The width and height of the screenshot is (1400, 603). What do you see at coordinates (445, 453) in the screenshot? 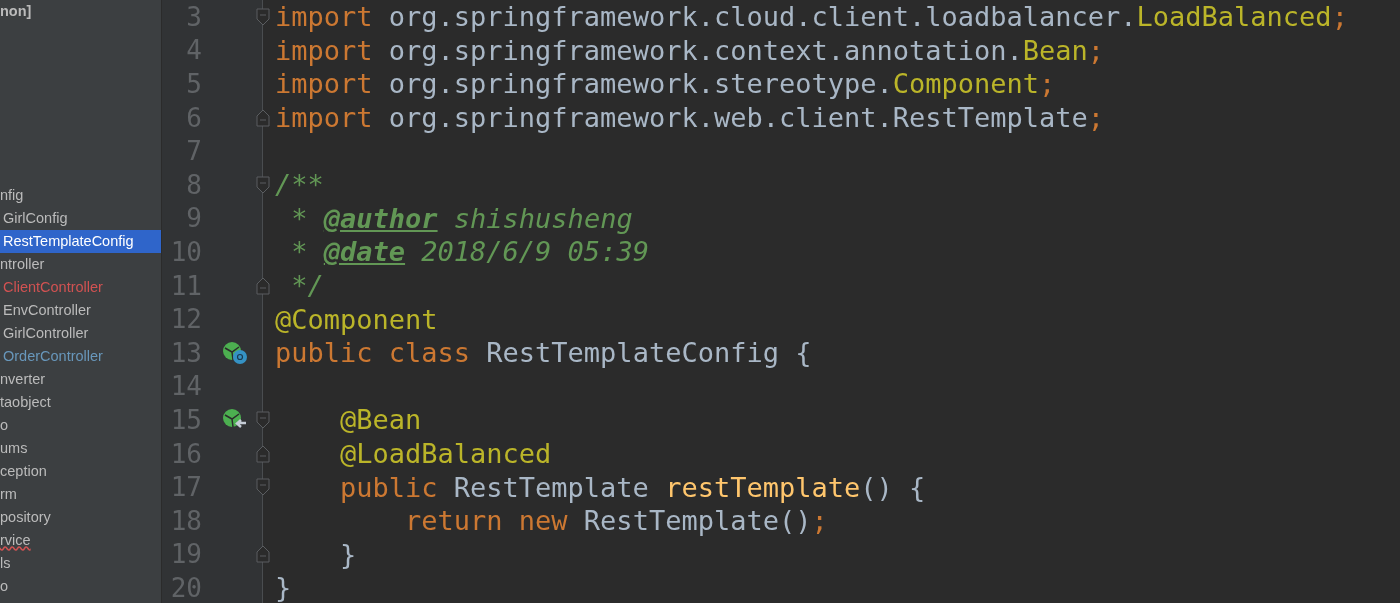
I see `code-line: @LoadBalanced` at bounding box center [445, 453].